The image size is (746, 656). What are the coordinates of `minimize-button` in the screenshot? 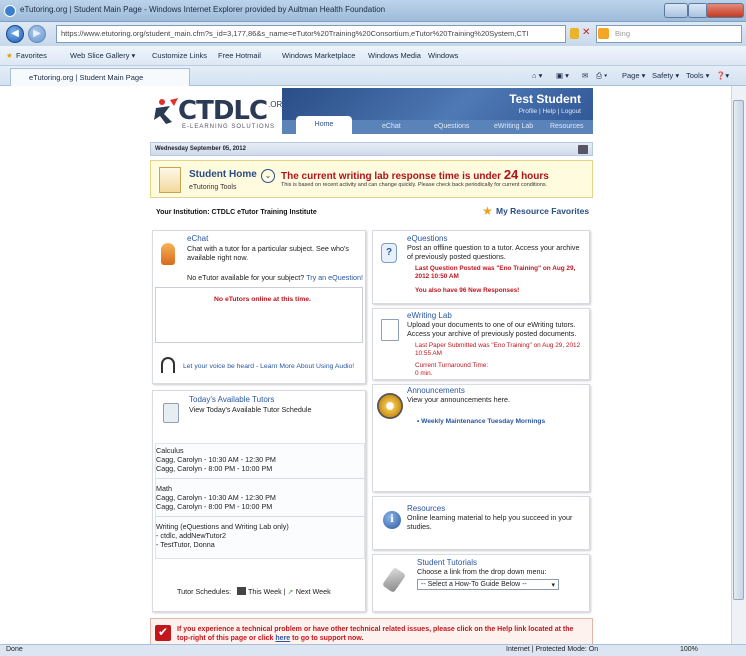 It's located at (676, 10).